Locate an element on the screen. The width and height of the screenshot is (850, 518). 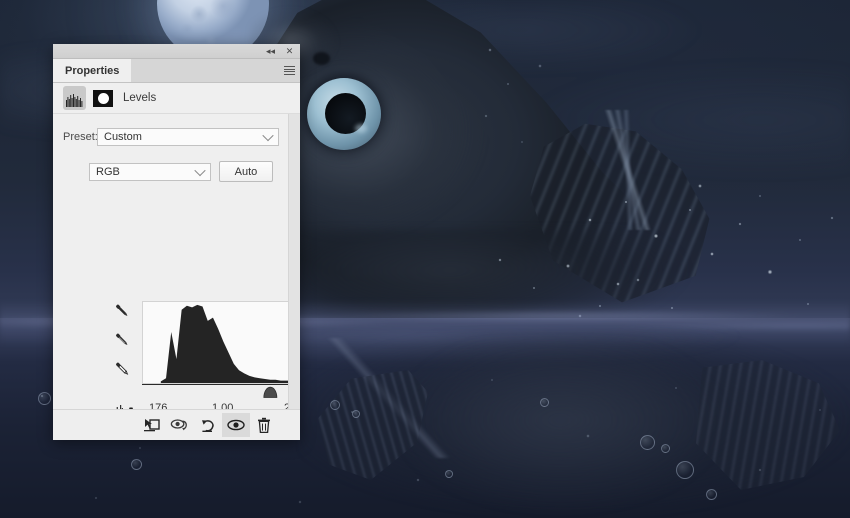
panel-footer-toolbar is located at coordinates (176, 424).